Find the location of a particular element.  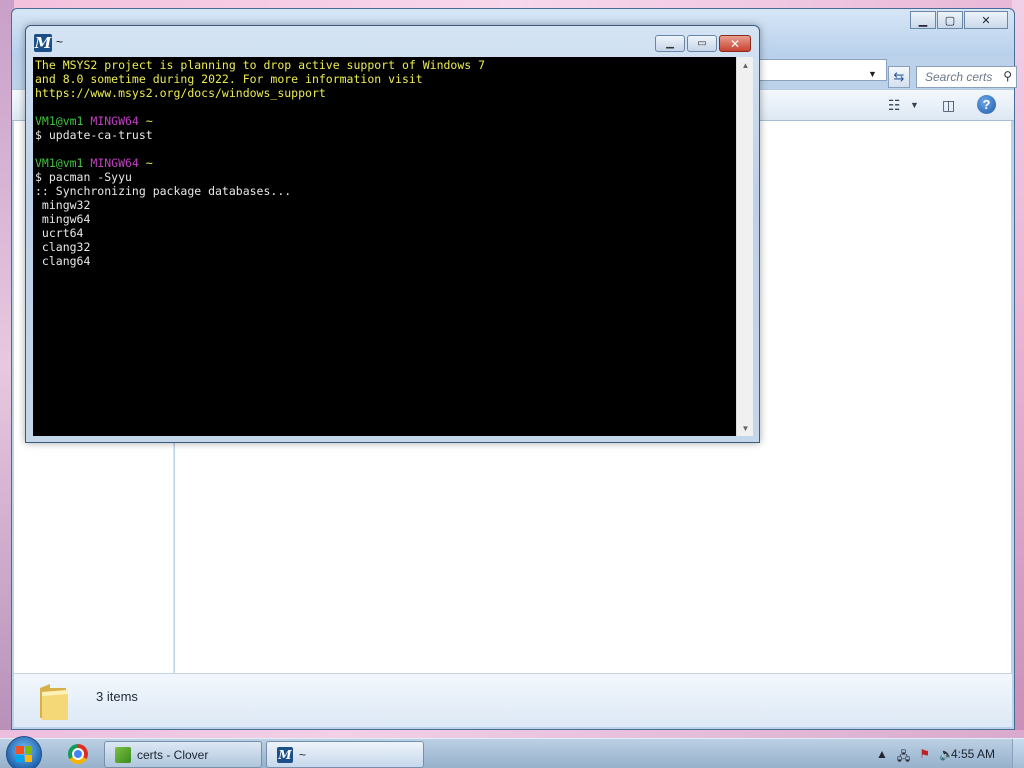

details-pane: 3 items is located at coordinates (513, 700).